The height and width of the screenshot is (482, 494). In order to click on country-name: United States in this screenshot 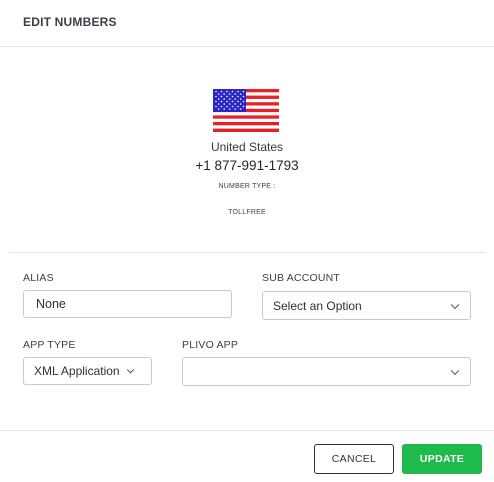, I will do `click(247, 147)`.